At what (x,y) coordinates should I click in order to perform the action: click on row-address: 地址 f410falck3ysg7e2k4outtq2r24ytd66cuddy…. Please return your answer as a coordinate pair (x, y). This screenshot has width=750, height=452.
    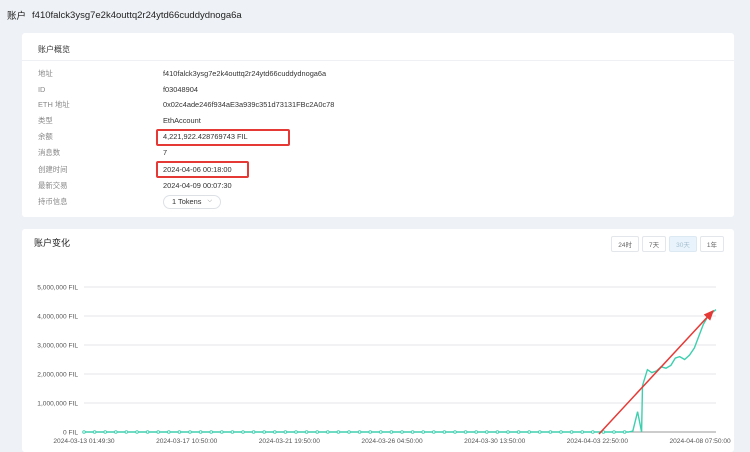
    Looking at the image, I should click on (182, 73).